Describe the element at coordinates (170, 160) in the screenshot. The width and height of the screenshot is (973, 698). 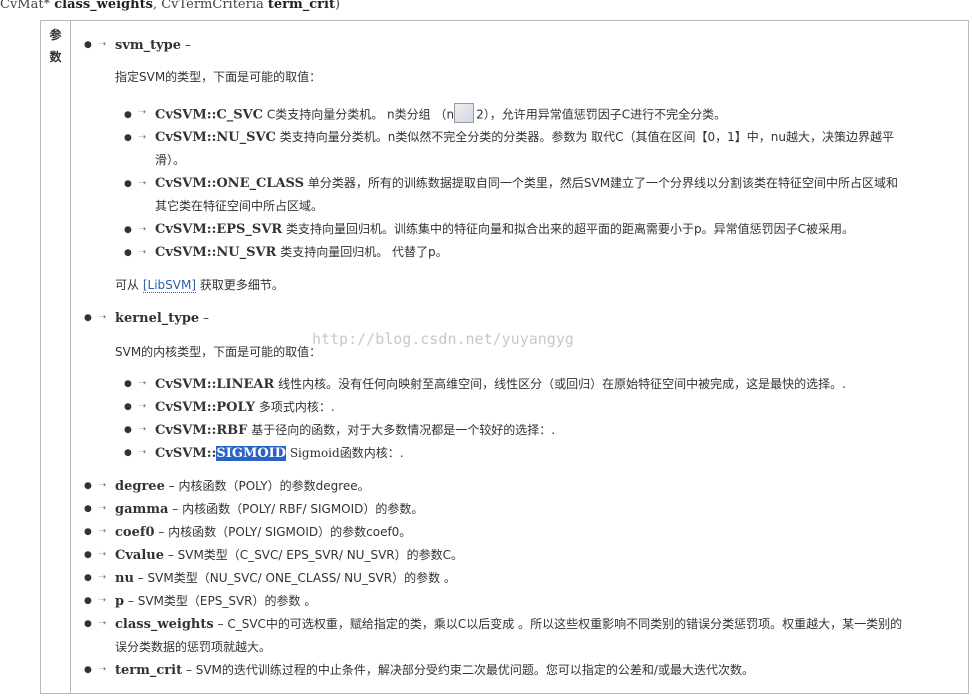
I see `item-desc-wrap: 滑）。` at that location.